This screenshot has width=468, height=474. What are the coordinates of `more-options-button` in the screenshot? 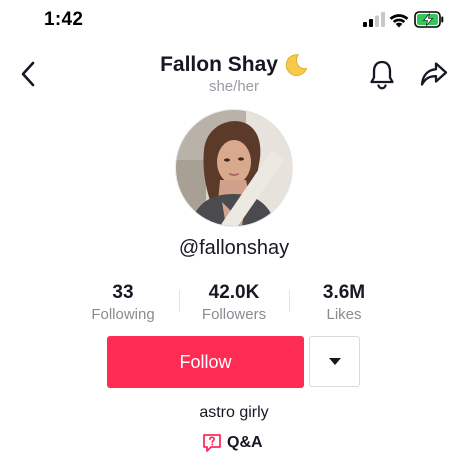 It's located at (334, 361).